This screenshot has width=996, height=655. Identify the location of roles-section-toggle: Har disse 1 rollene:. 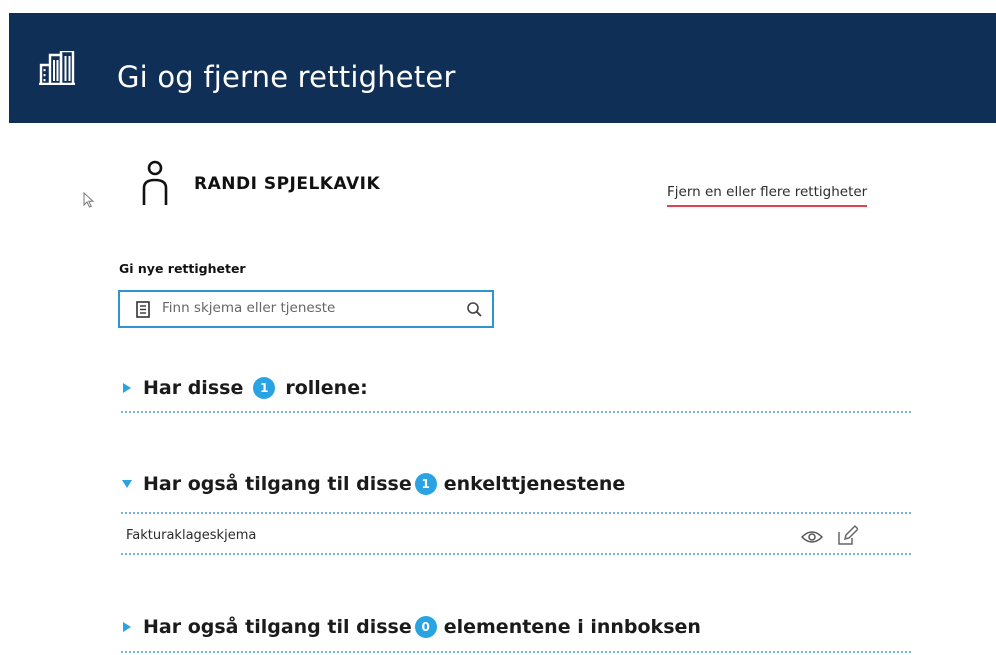
(244, 388).